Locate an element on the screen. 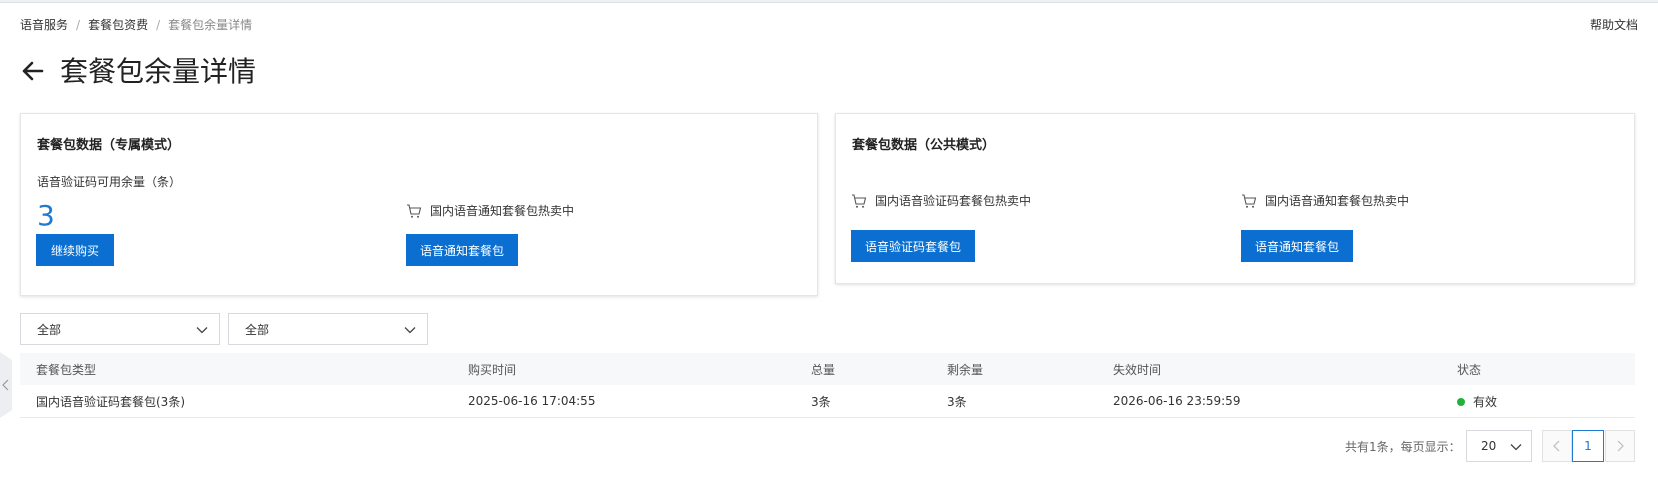 The height and width of the screenshot is (484, 1658). back-arrow-icon is located at coordinates (33, 71).